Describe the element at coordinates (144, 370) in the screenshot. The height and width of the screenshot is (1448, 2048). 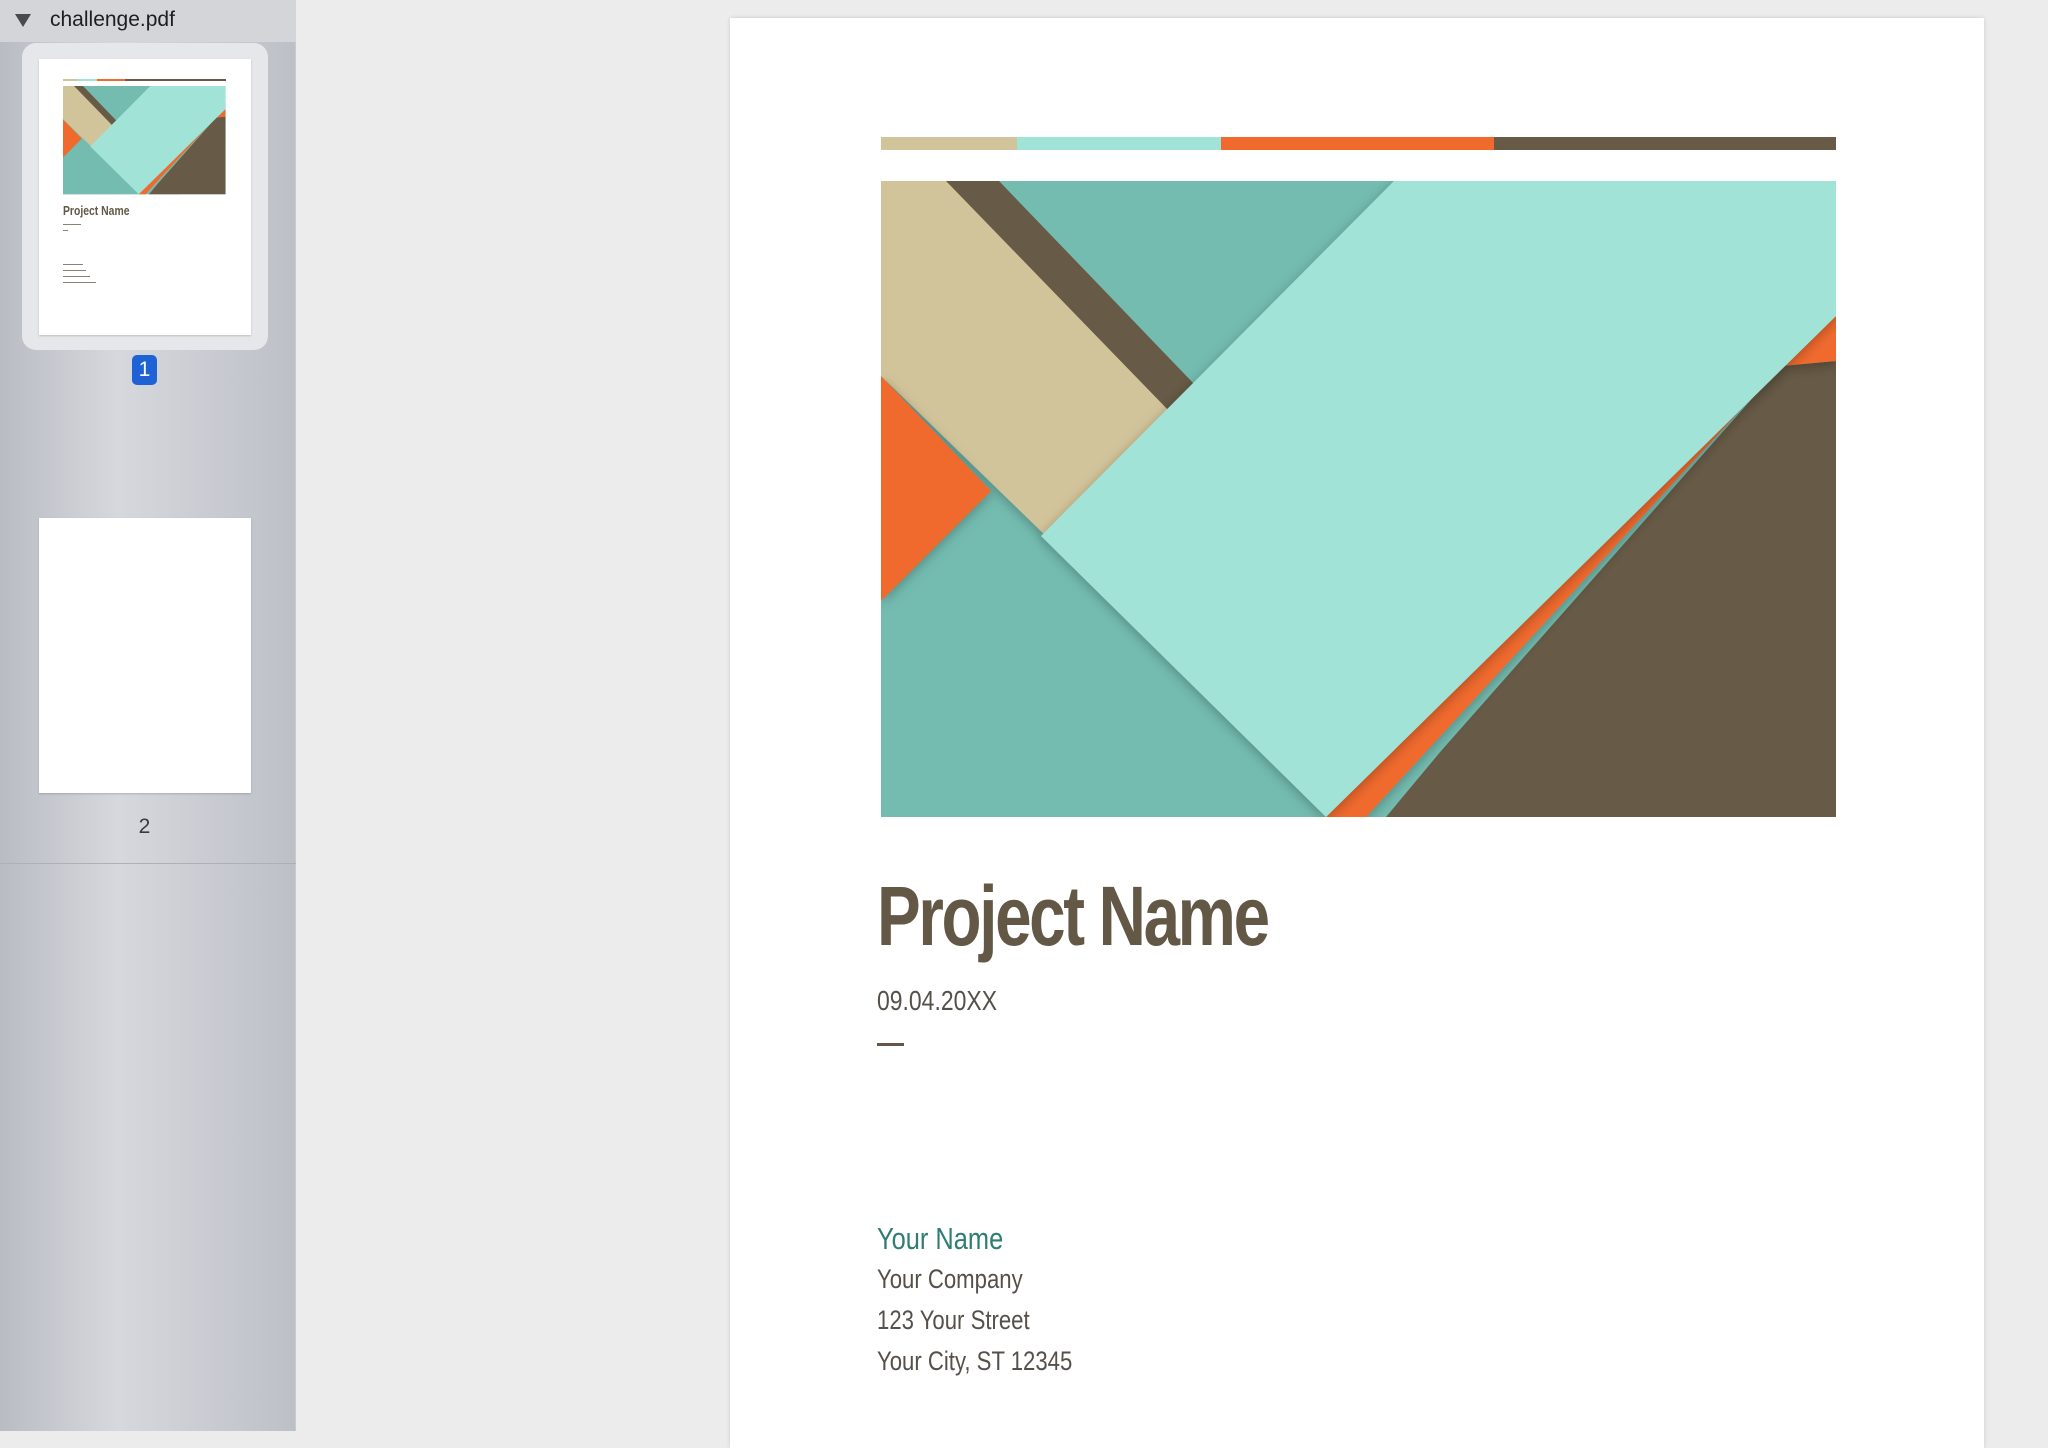
I see `page-number-badge-1: 1` at that location.